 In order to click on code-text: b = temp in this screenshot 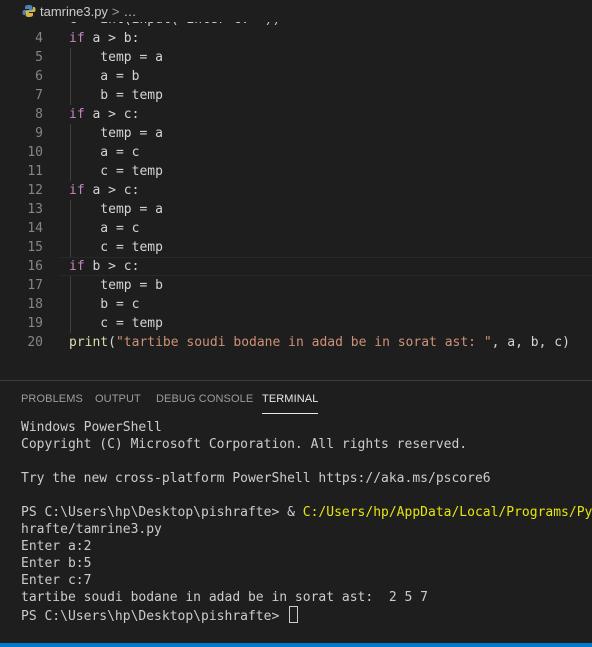, I will do `click(116, 95)`.